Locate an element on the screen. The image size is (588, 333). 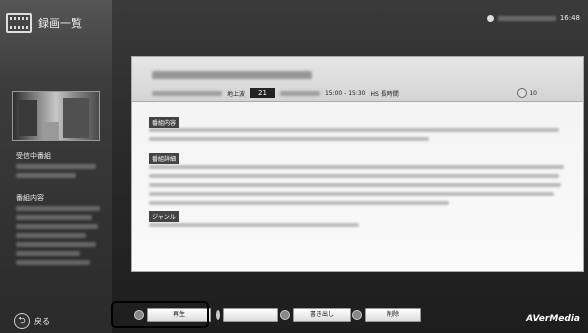
empty-button is located at coordinates (250, 315).